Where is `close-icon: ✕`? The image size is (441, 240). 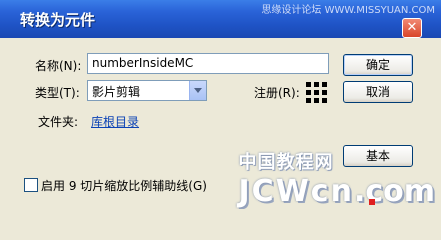
close-icon: ✕ is located at coordinates (412, 27).